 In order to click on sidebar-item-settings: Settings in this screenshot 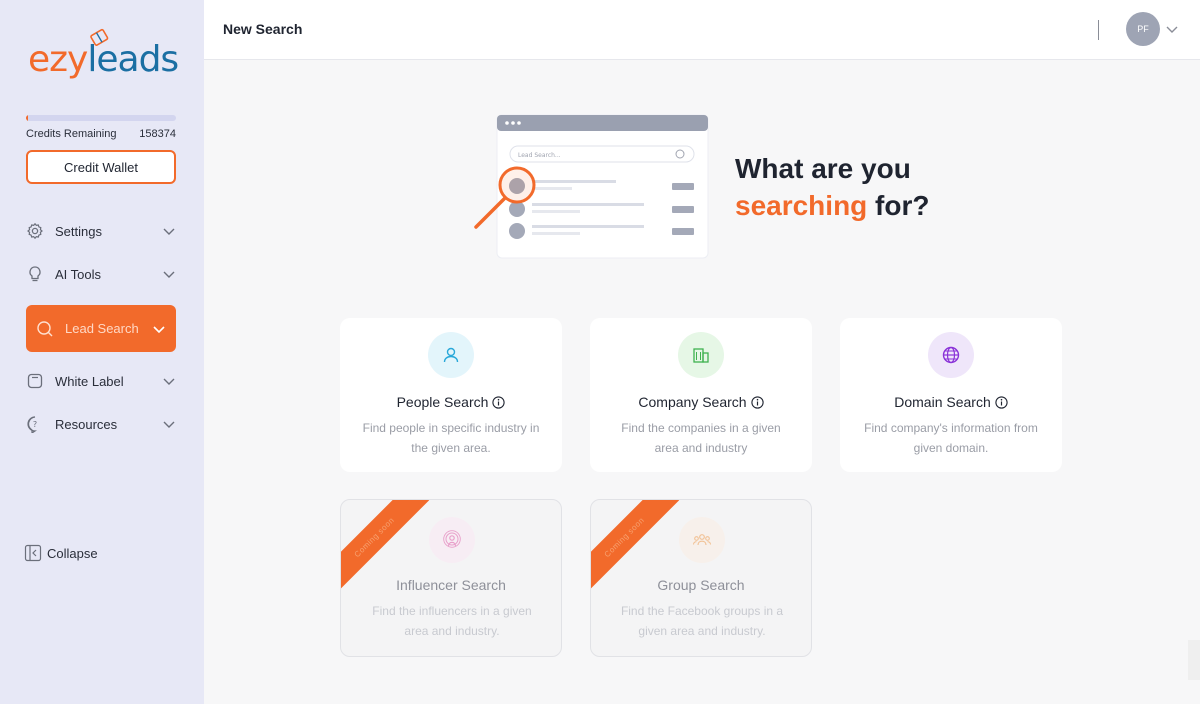, I will do `click(101, 231)`.